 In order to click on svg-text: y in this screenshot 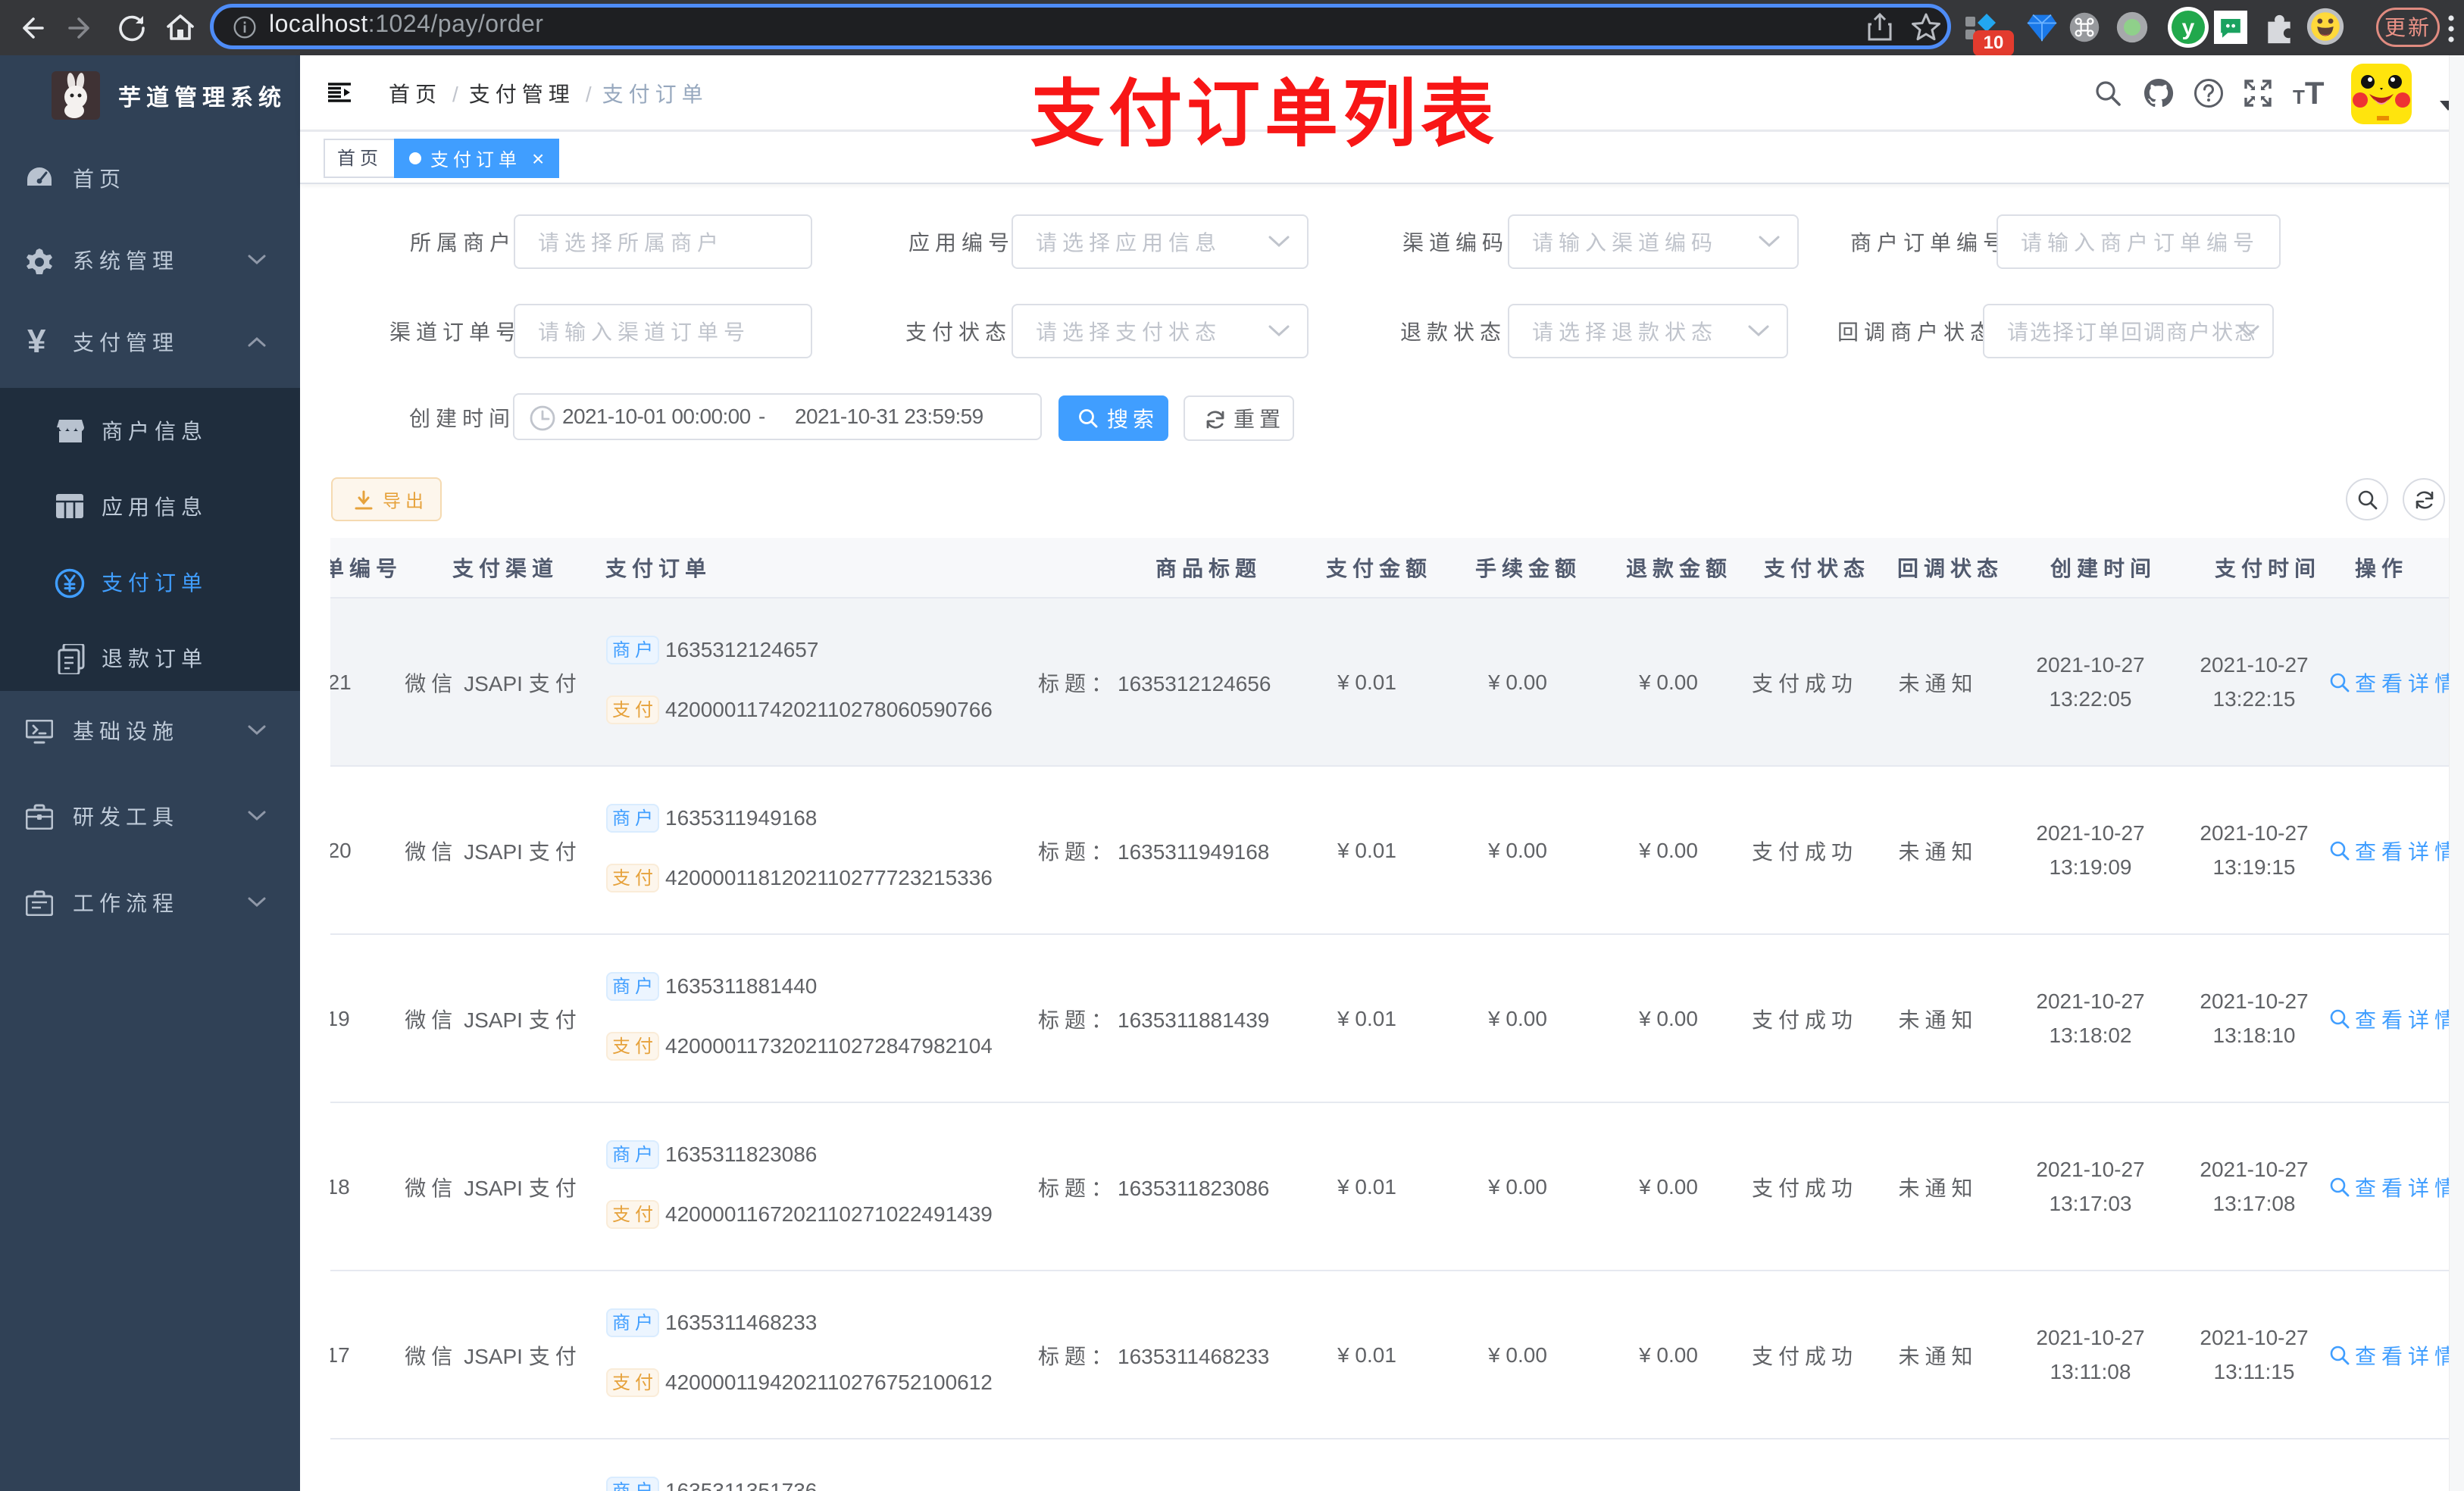, I will do `click(2188, 27)`.